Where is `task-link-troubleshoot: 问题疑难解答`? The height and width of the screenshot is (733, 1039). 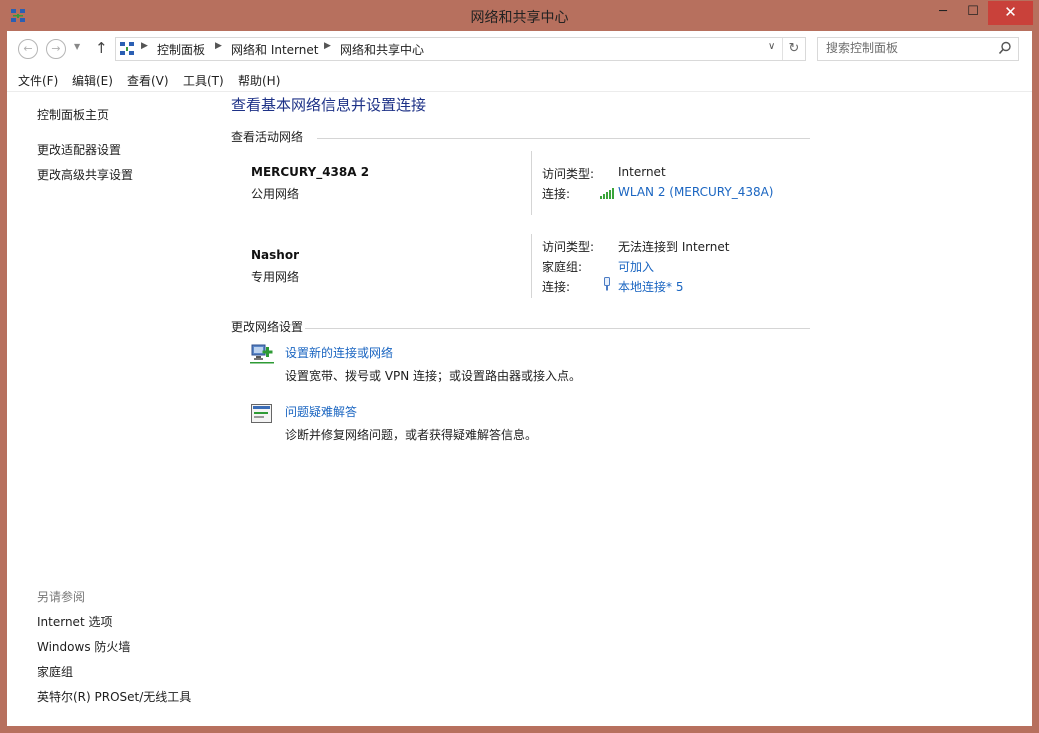
task-link-troubleshoot: 问题疑难解答 is located at coordinates (321, 411).